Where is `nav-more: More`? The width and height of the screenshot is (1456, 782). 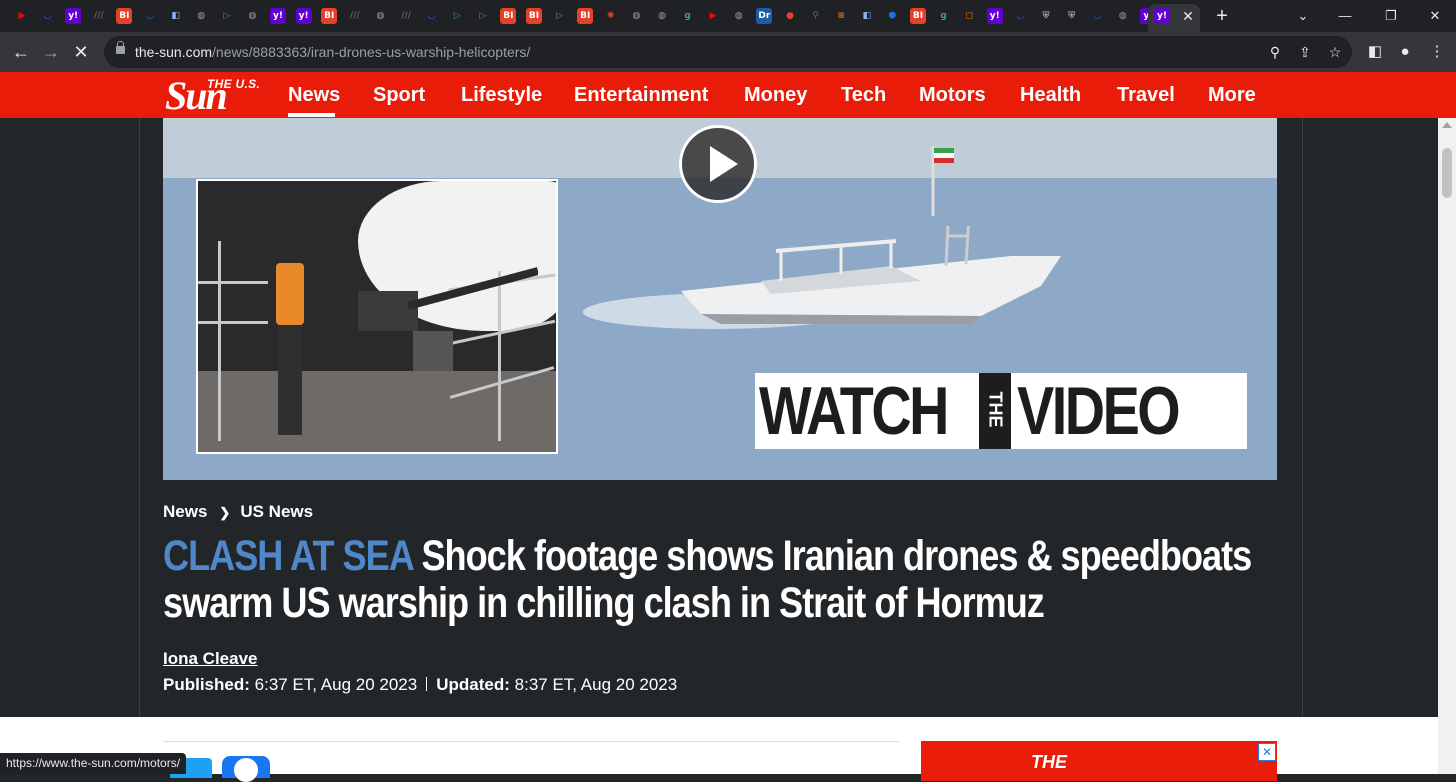
nav-more: More is located at coordinates (1232, 95).